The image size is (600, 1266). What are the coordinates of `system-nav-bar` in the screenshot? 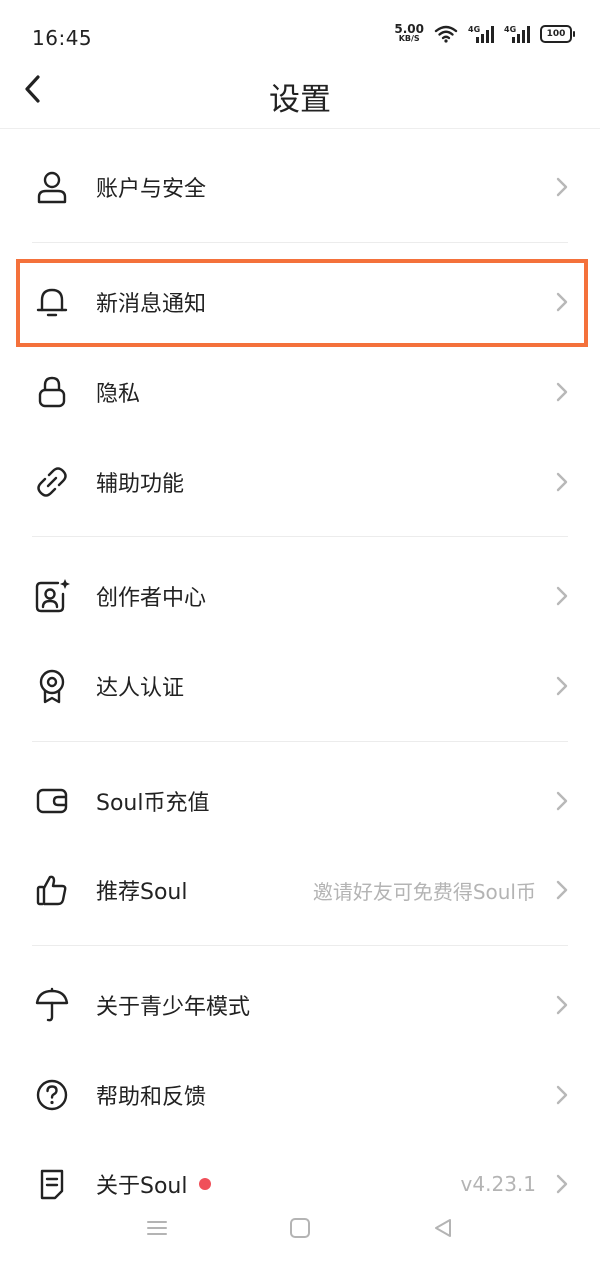 It's located at (300, 1233).